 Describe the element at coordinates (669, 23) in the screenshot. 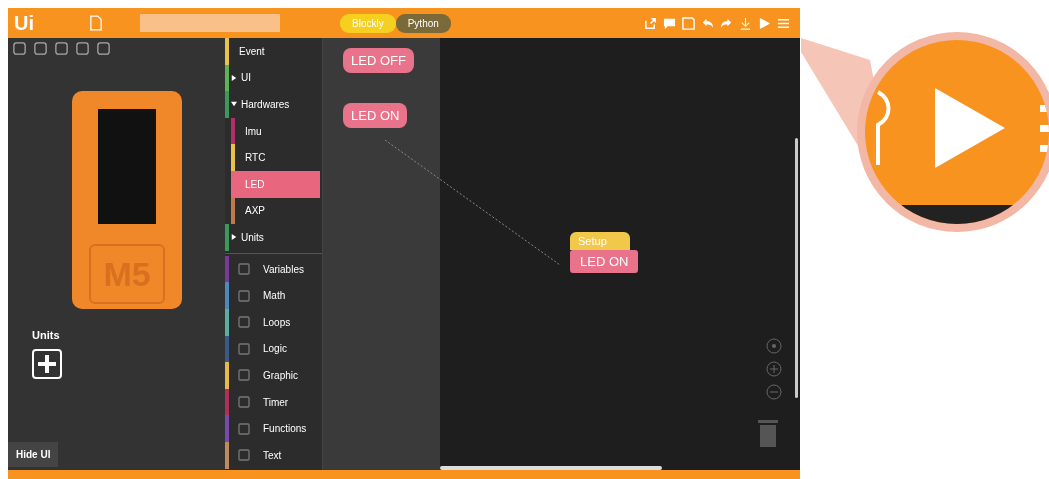

I see `chat-icon` at that location.